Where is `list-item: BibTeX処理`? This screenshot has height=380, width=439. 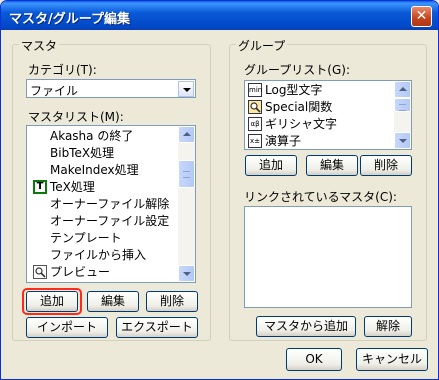
list-item: BibTeX処理 is located at coordinates (82, 153).